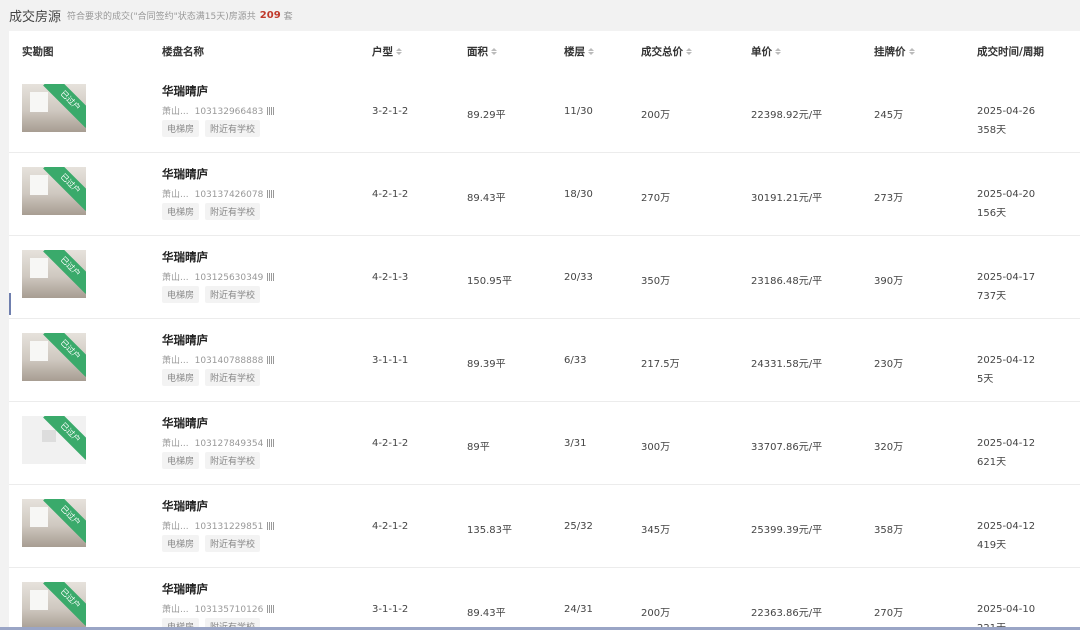  Describe the element at coordinates (578, 526) in the screenshot. I see `floor-value: 25/32` at that location.